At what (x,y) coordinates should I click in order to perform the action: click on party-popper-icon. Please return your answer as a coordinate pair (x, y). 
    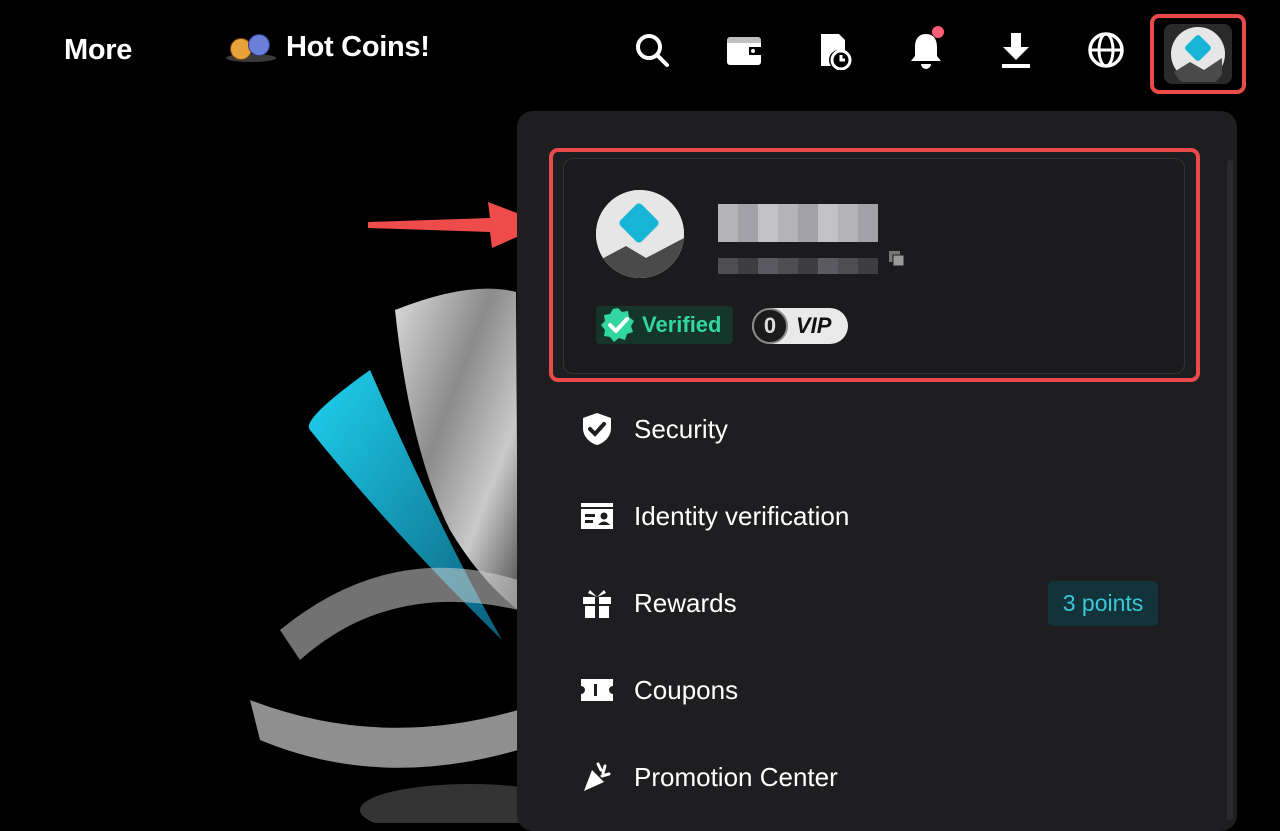
    Looking at the image, I should click on (597, 777).